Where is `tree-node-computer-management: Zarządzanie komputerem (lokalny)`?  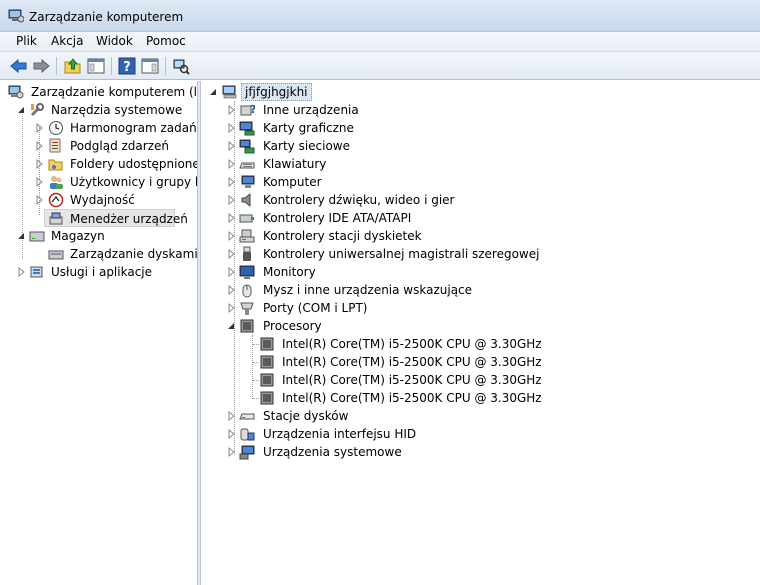
tree-node-computer-management: Zarządzanie komputerem (lokalny) is located at coordinates (100, 92).